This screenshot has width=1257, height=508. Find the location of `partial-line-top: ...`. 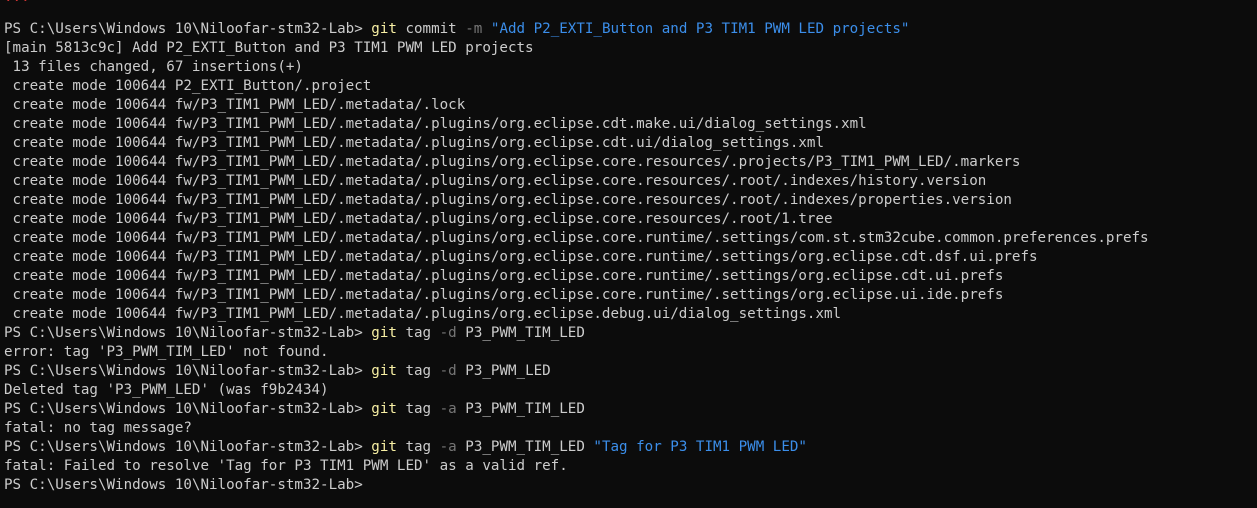

partial-line-top: ... is located at coordinates (17, 3).